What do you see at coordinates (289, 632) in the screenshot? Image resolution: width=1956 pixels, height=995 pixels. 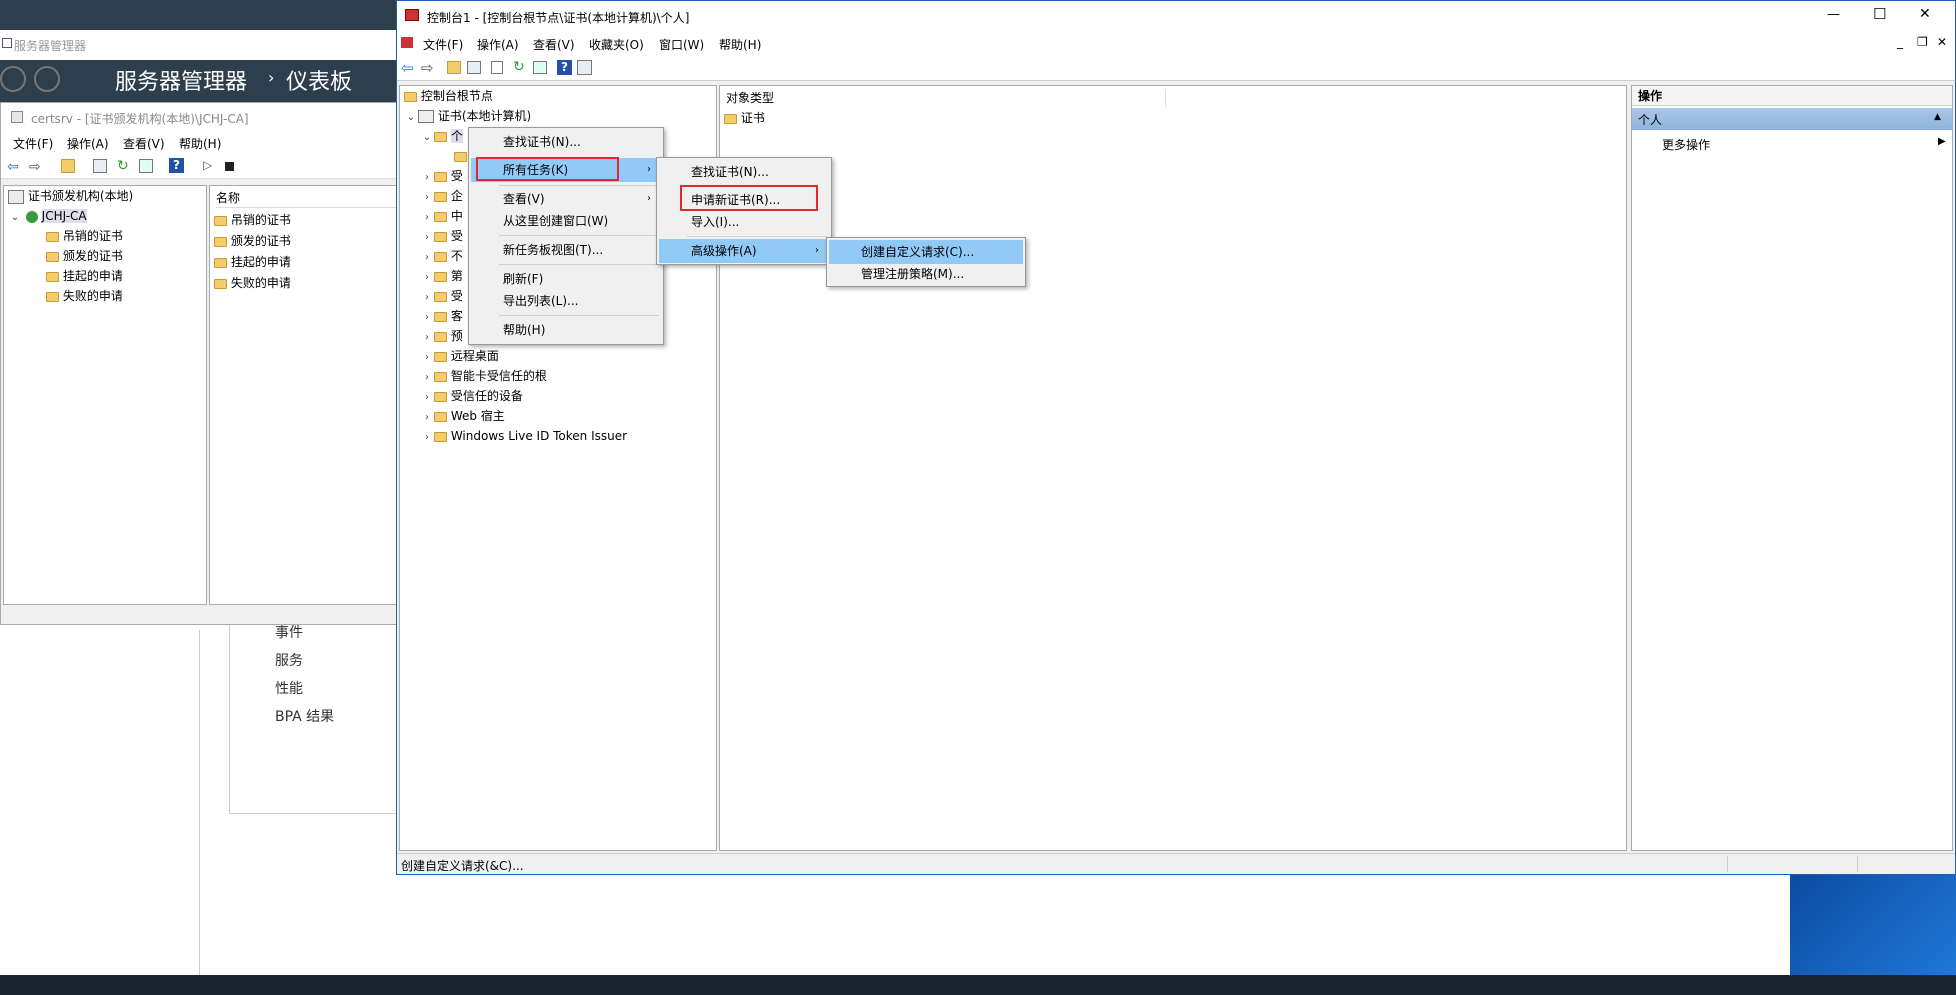 I see `tile-item: 事件` at bounding box center [289, 632].